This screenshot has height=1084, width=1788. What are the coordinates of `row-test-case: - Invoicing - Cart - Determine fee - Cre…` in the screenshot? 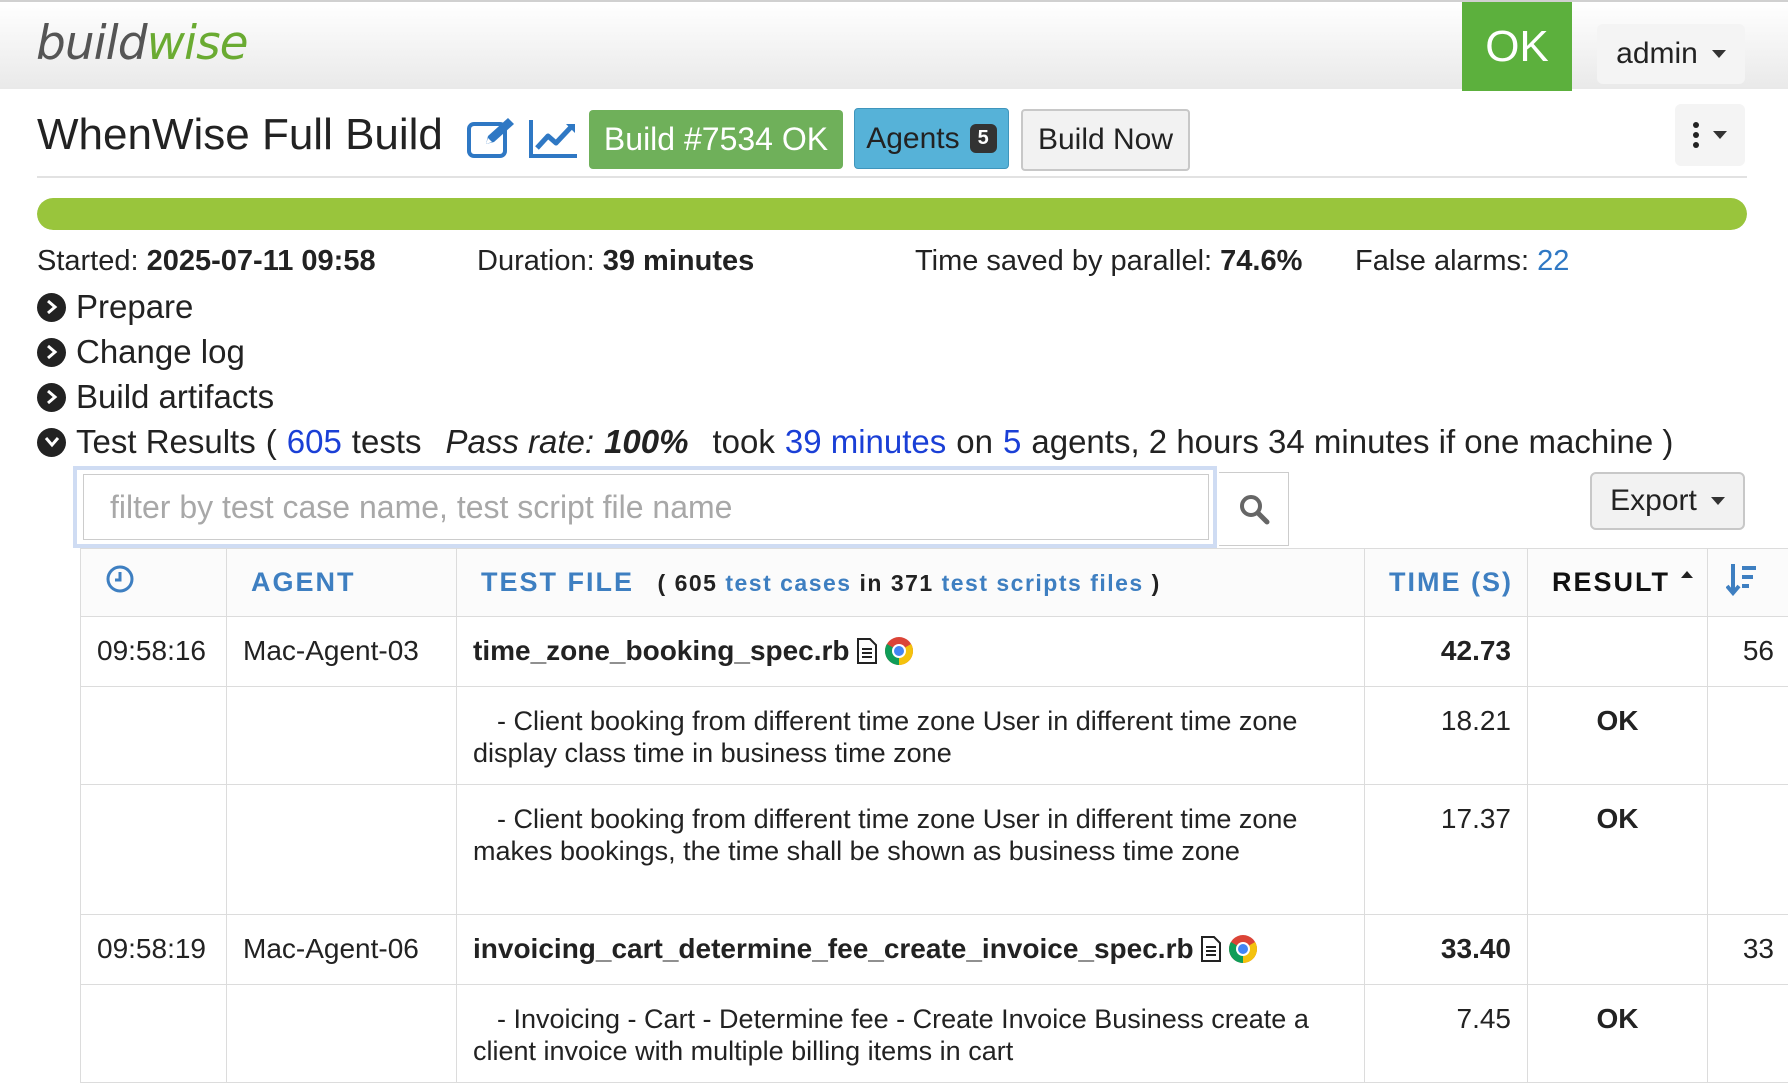 It's located at (910, 1033).